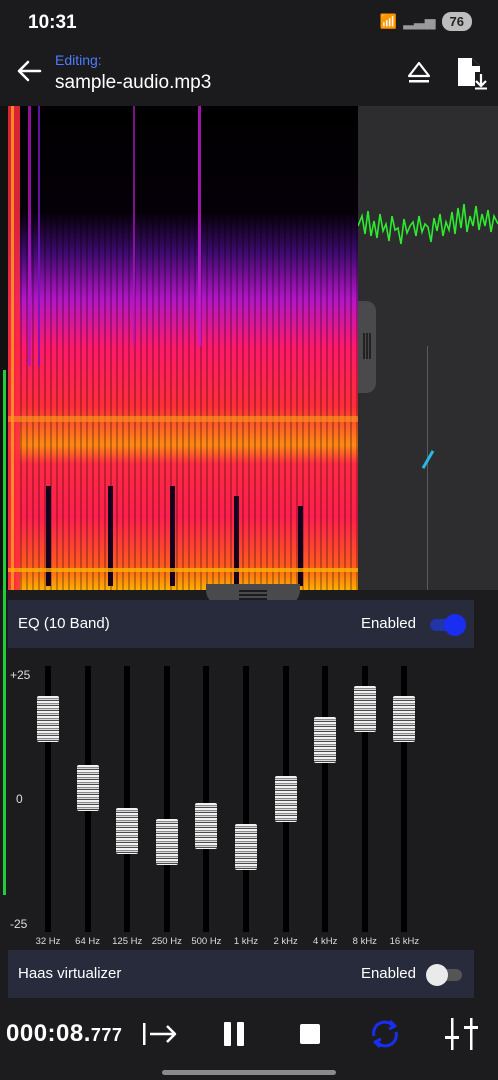 This screenshot has width=498, height=1080. What do you see at coordinates (249, 23) in the screenshot?
I see `status-bar: 10:31 📶 ▂▃▅ 76` at bounding box center [249, 23].